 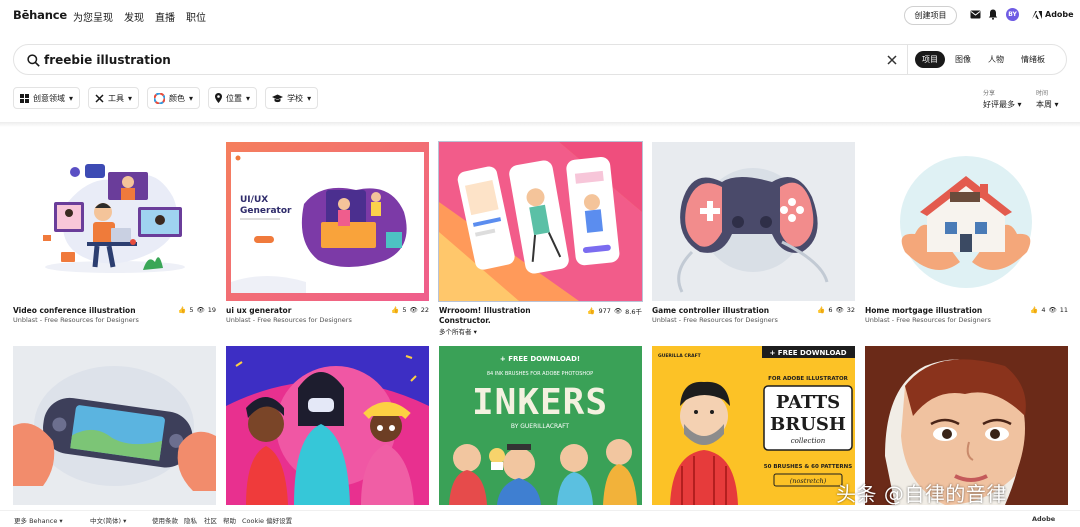 I want to click on nav-for-you: 为您呈现, so click(x=93, y=16).